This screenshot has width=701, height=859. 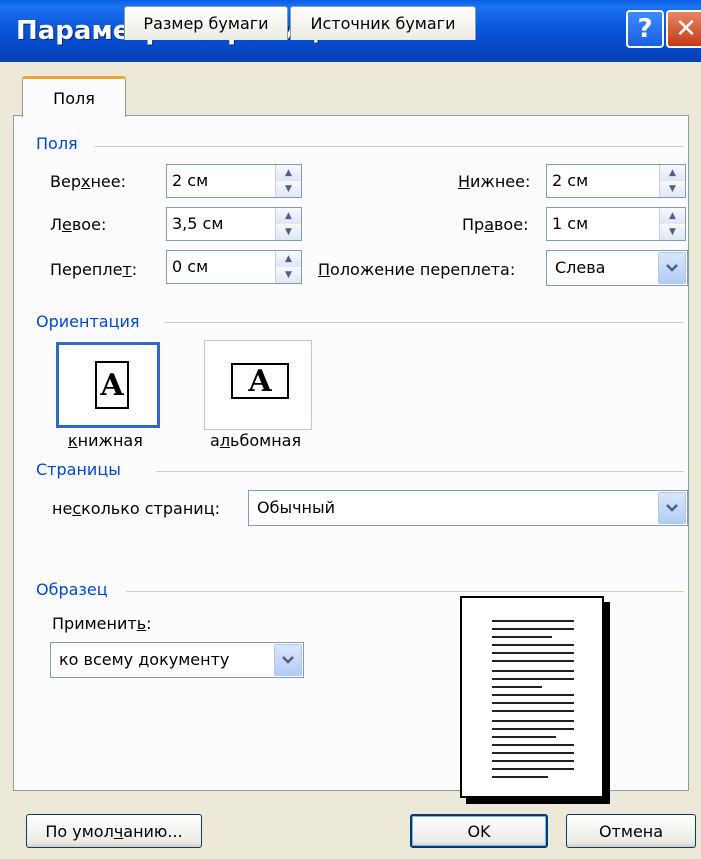 I want to click on top-margin-value: 2 см, so click(x=190, y=180).